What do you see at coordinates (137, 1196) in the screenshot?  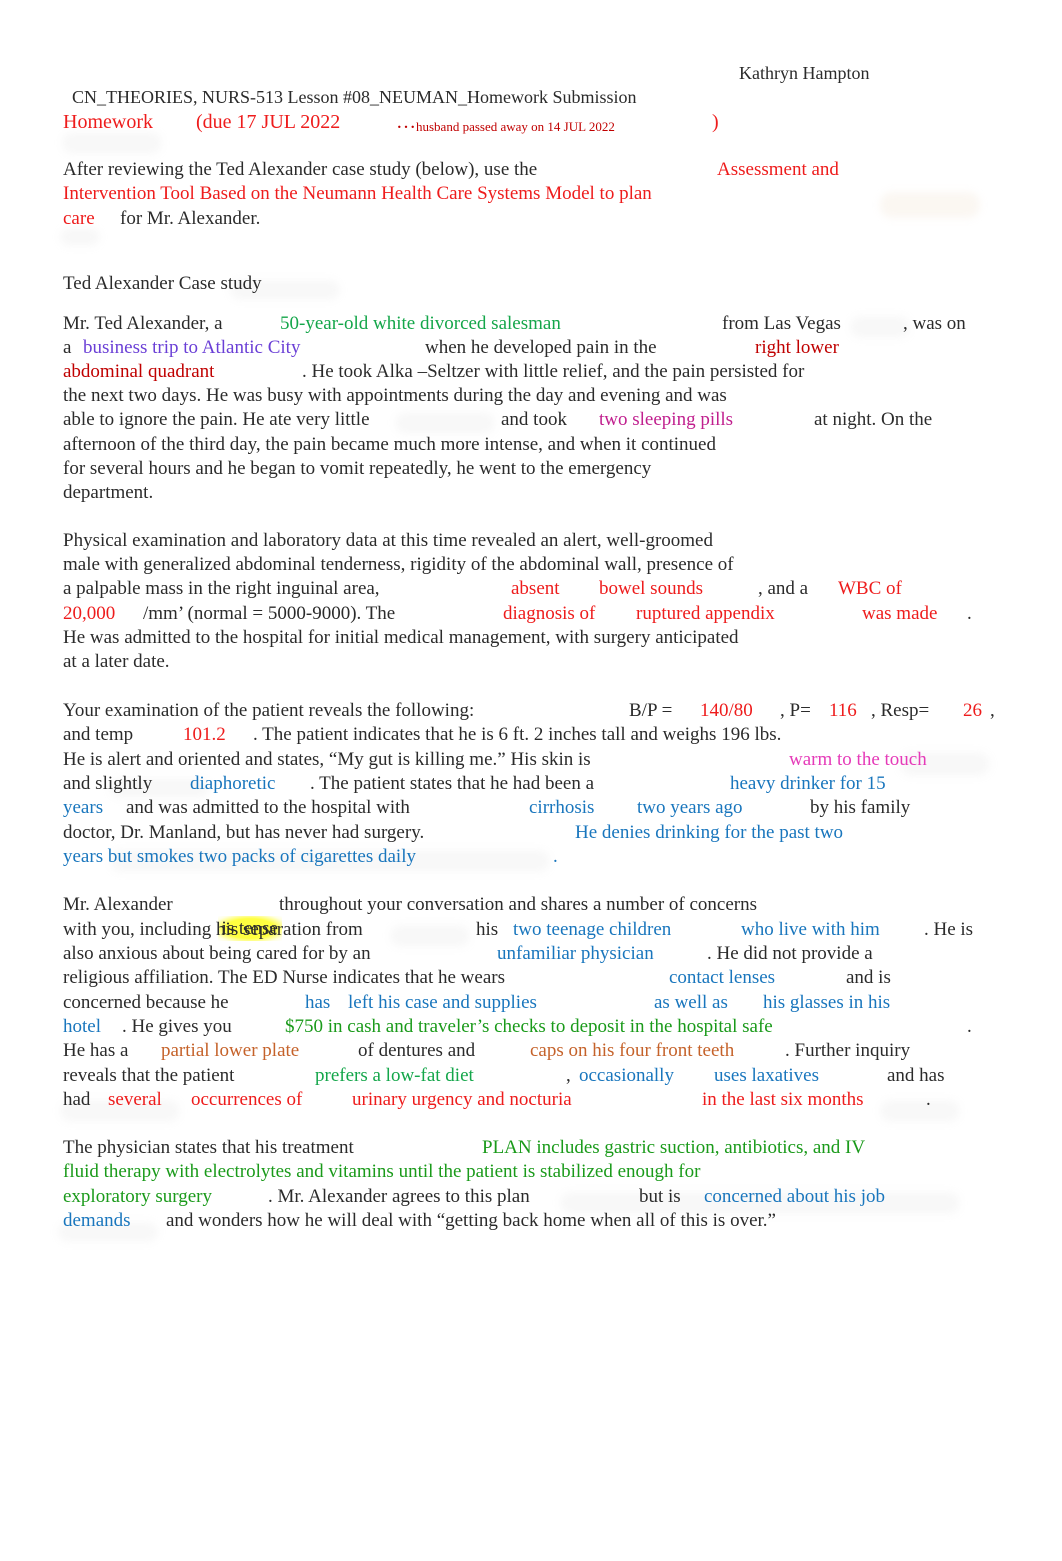 I see `annotated-plan: exploratory surgery` at bounding box center [137, 1196].